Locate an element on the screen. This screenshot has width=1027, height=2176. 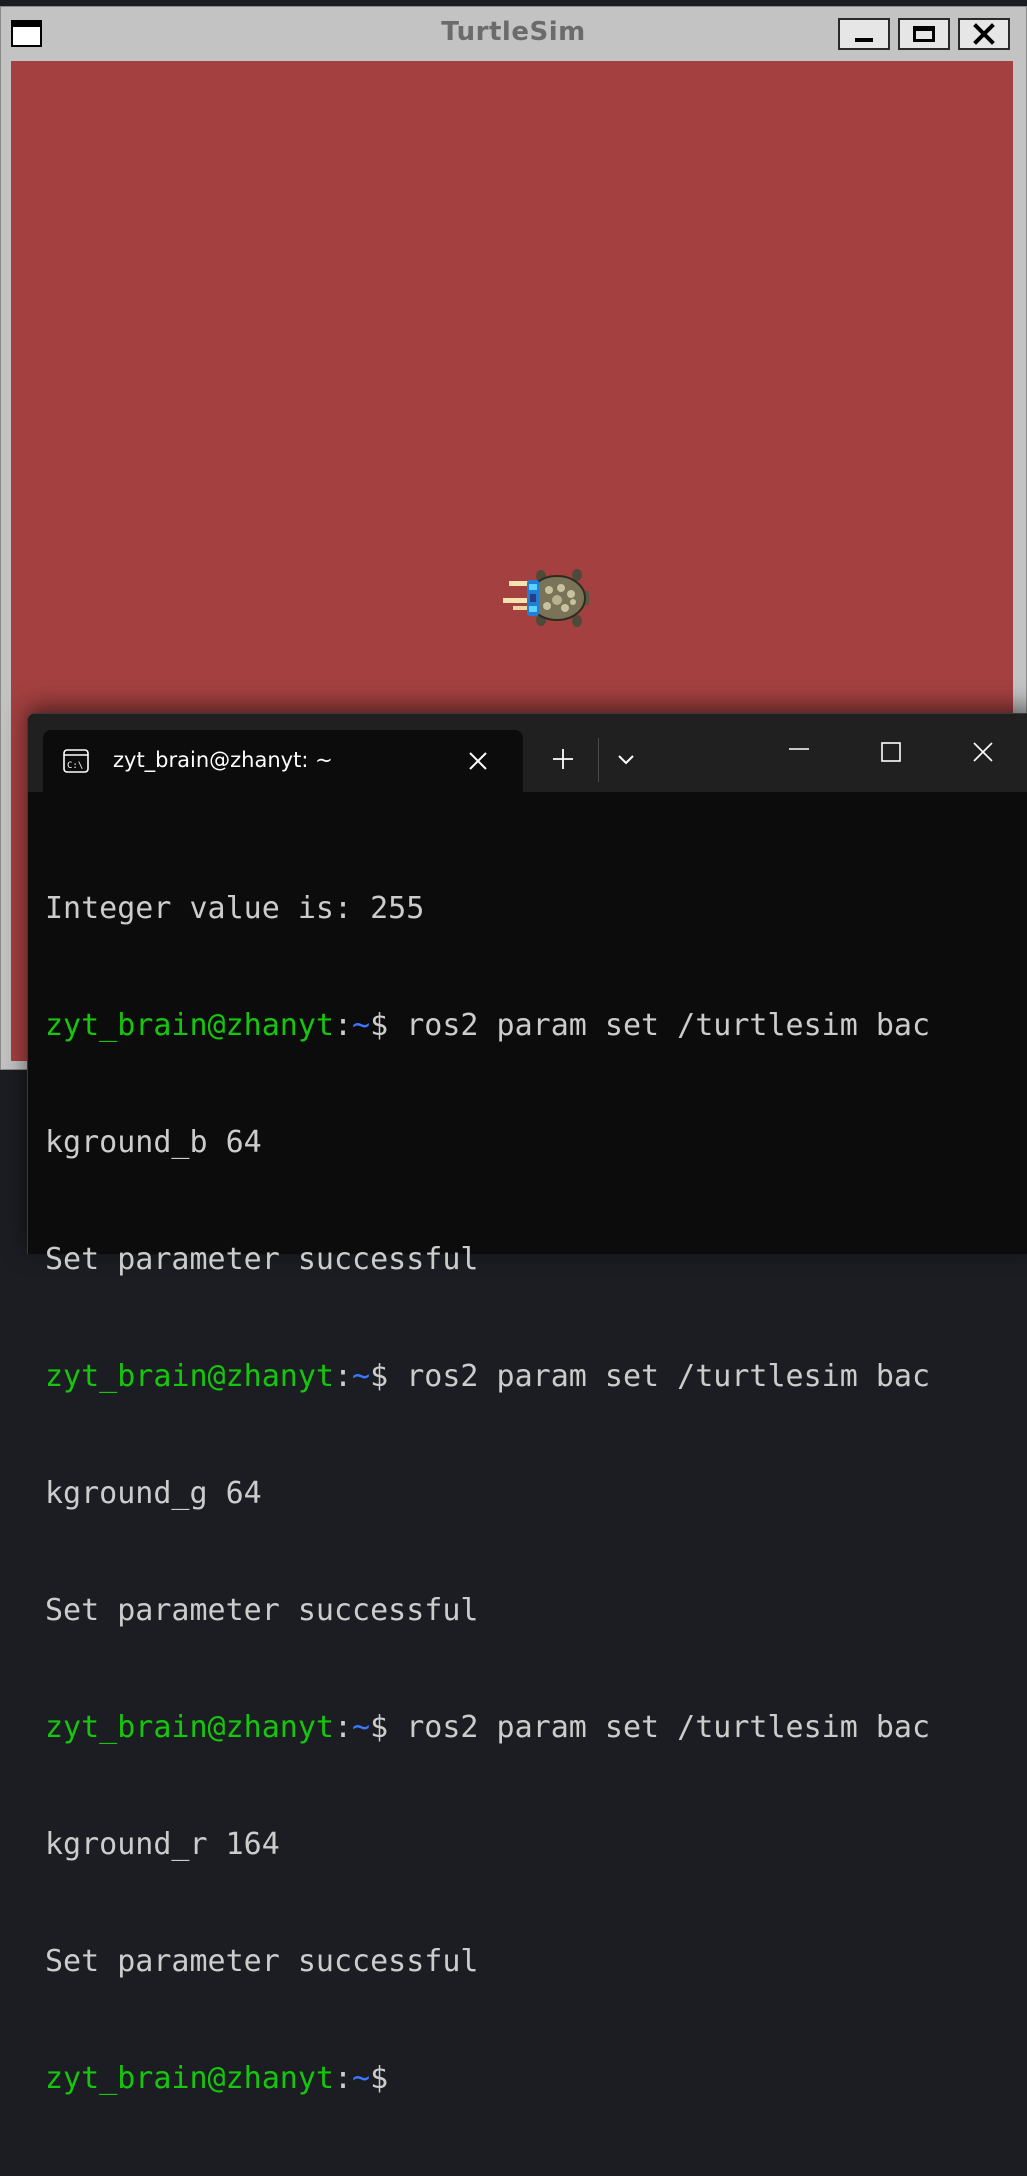
turtle-icon is located at coordinates (546, 598).